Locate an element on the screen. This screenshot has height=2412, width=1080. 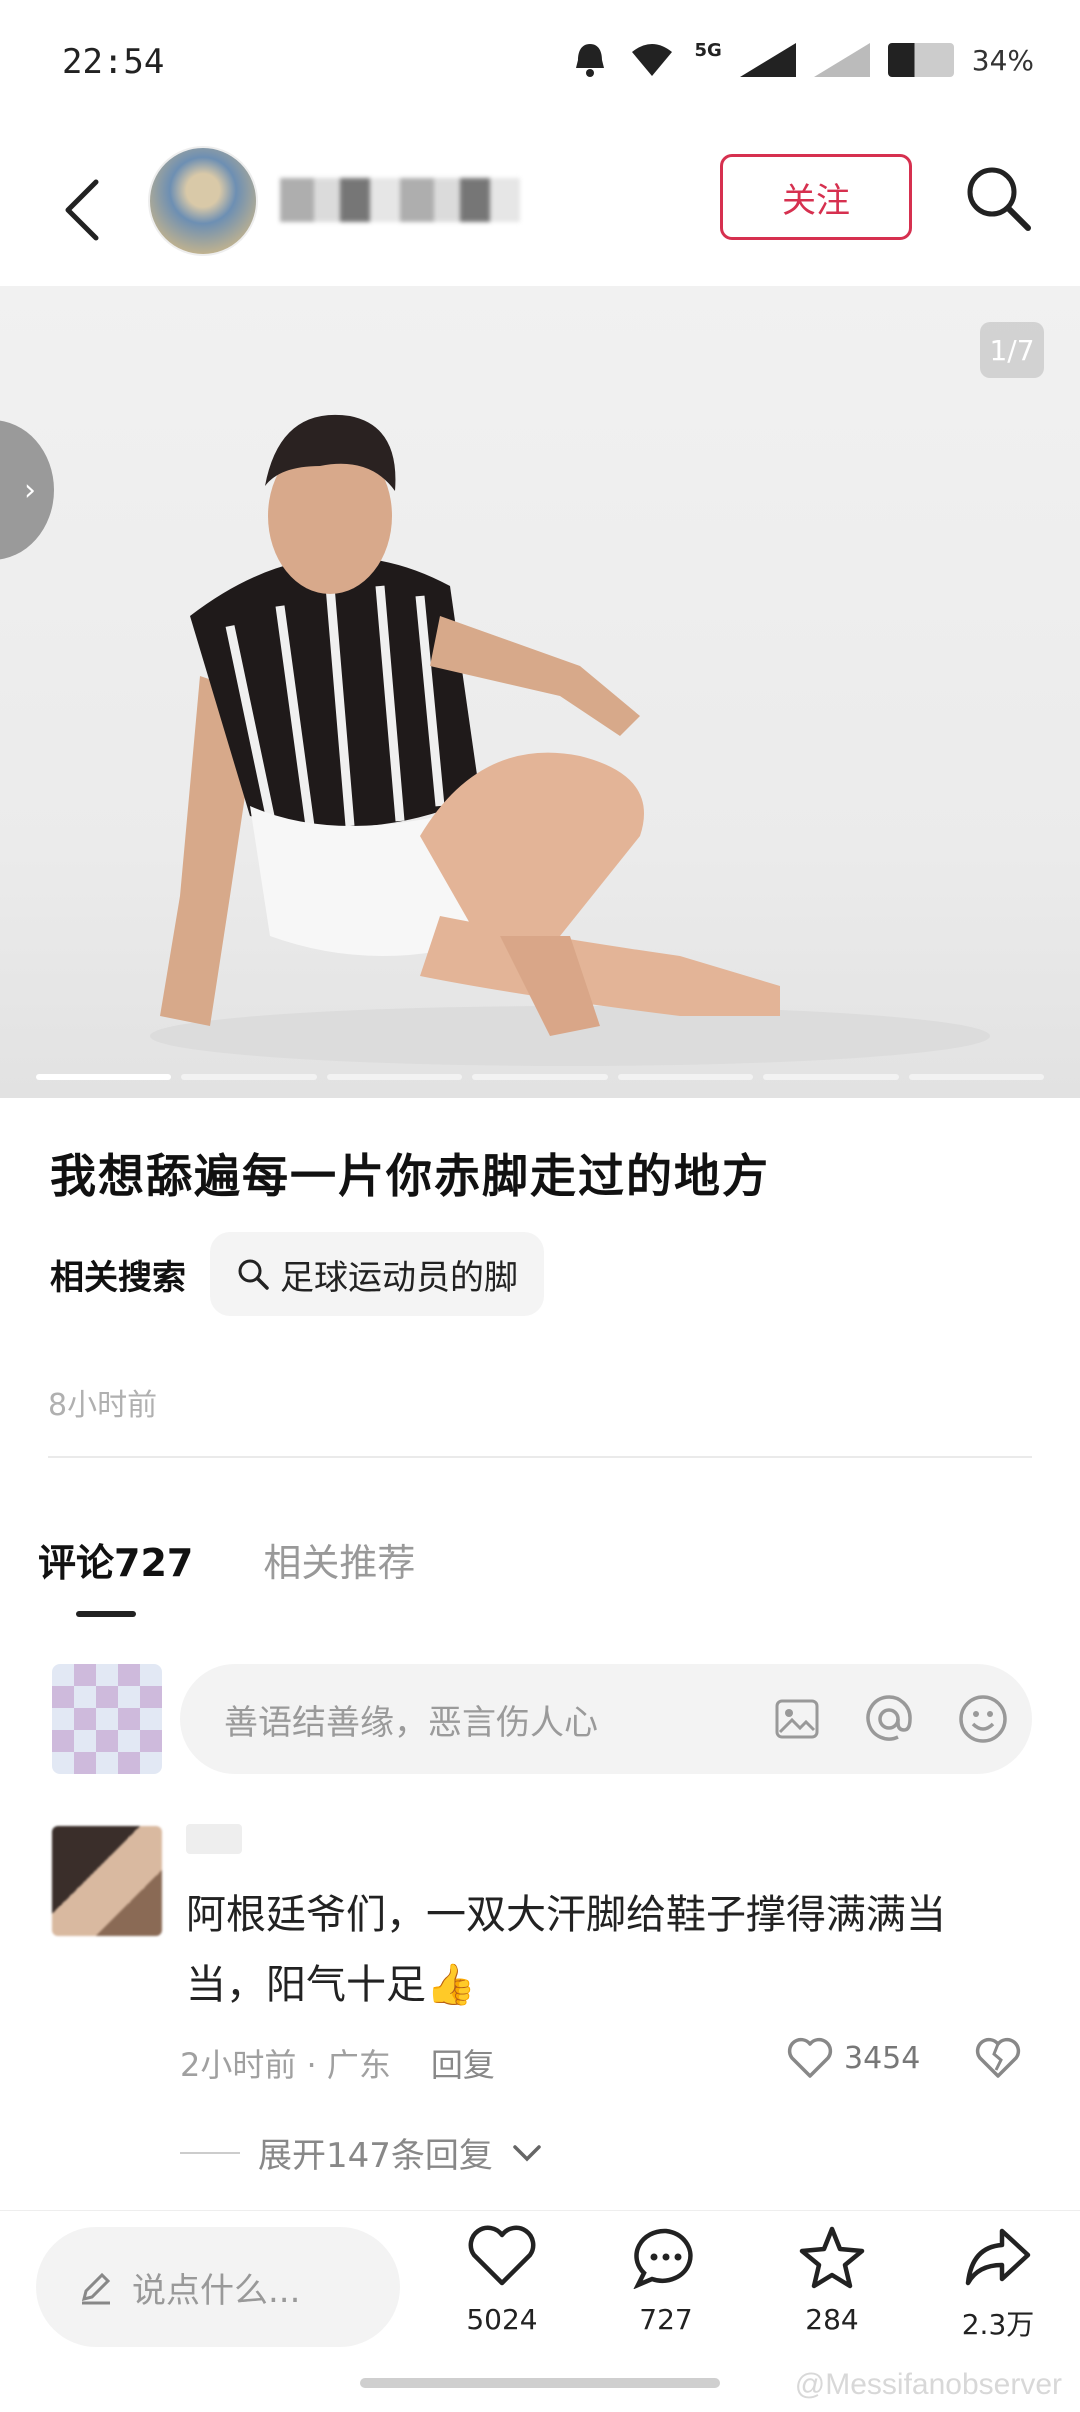
tab-comments: 评论727 is located at coordinates (115, 1574).